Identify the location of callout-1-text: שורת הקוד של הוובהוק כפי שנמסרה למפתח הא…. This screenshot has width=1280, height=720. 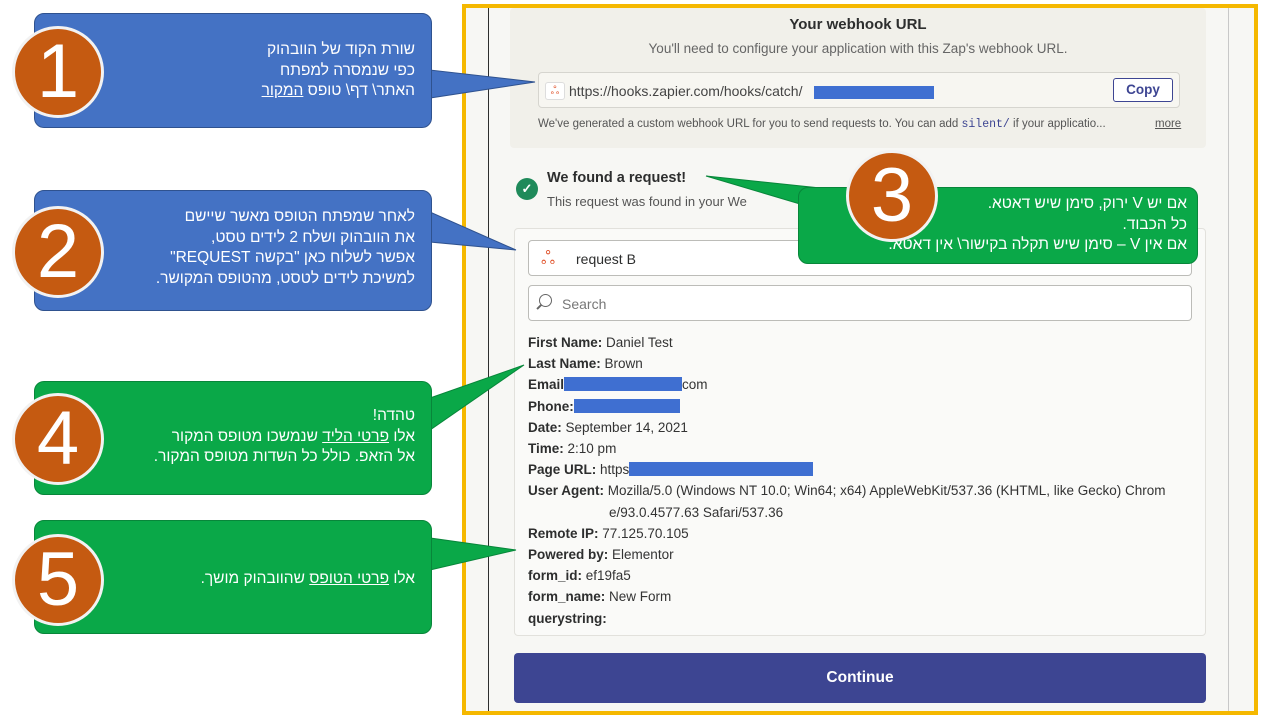
(338, 71).